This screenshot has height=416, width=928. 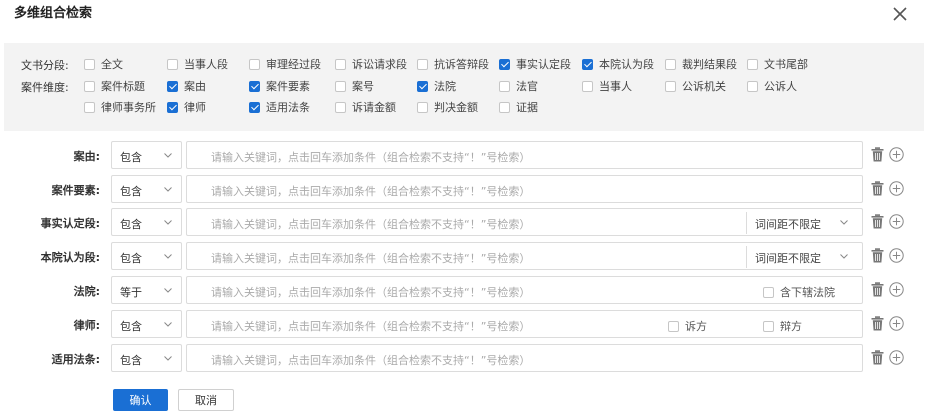 I want to click on checkbox-label: 法官, so click(x=527, y=86).